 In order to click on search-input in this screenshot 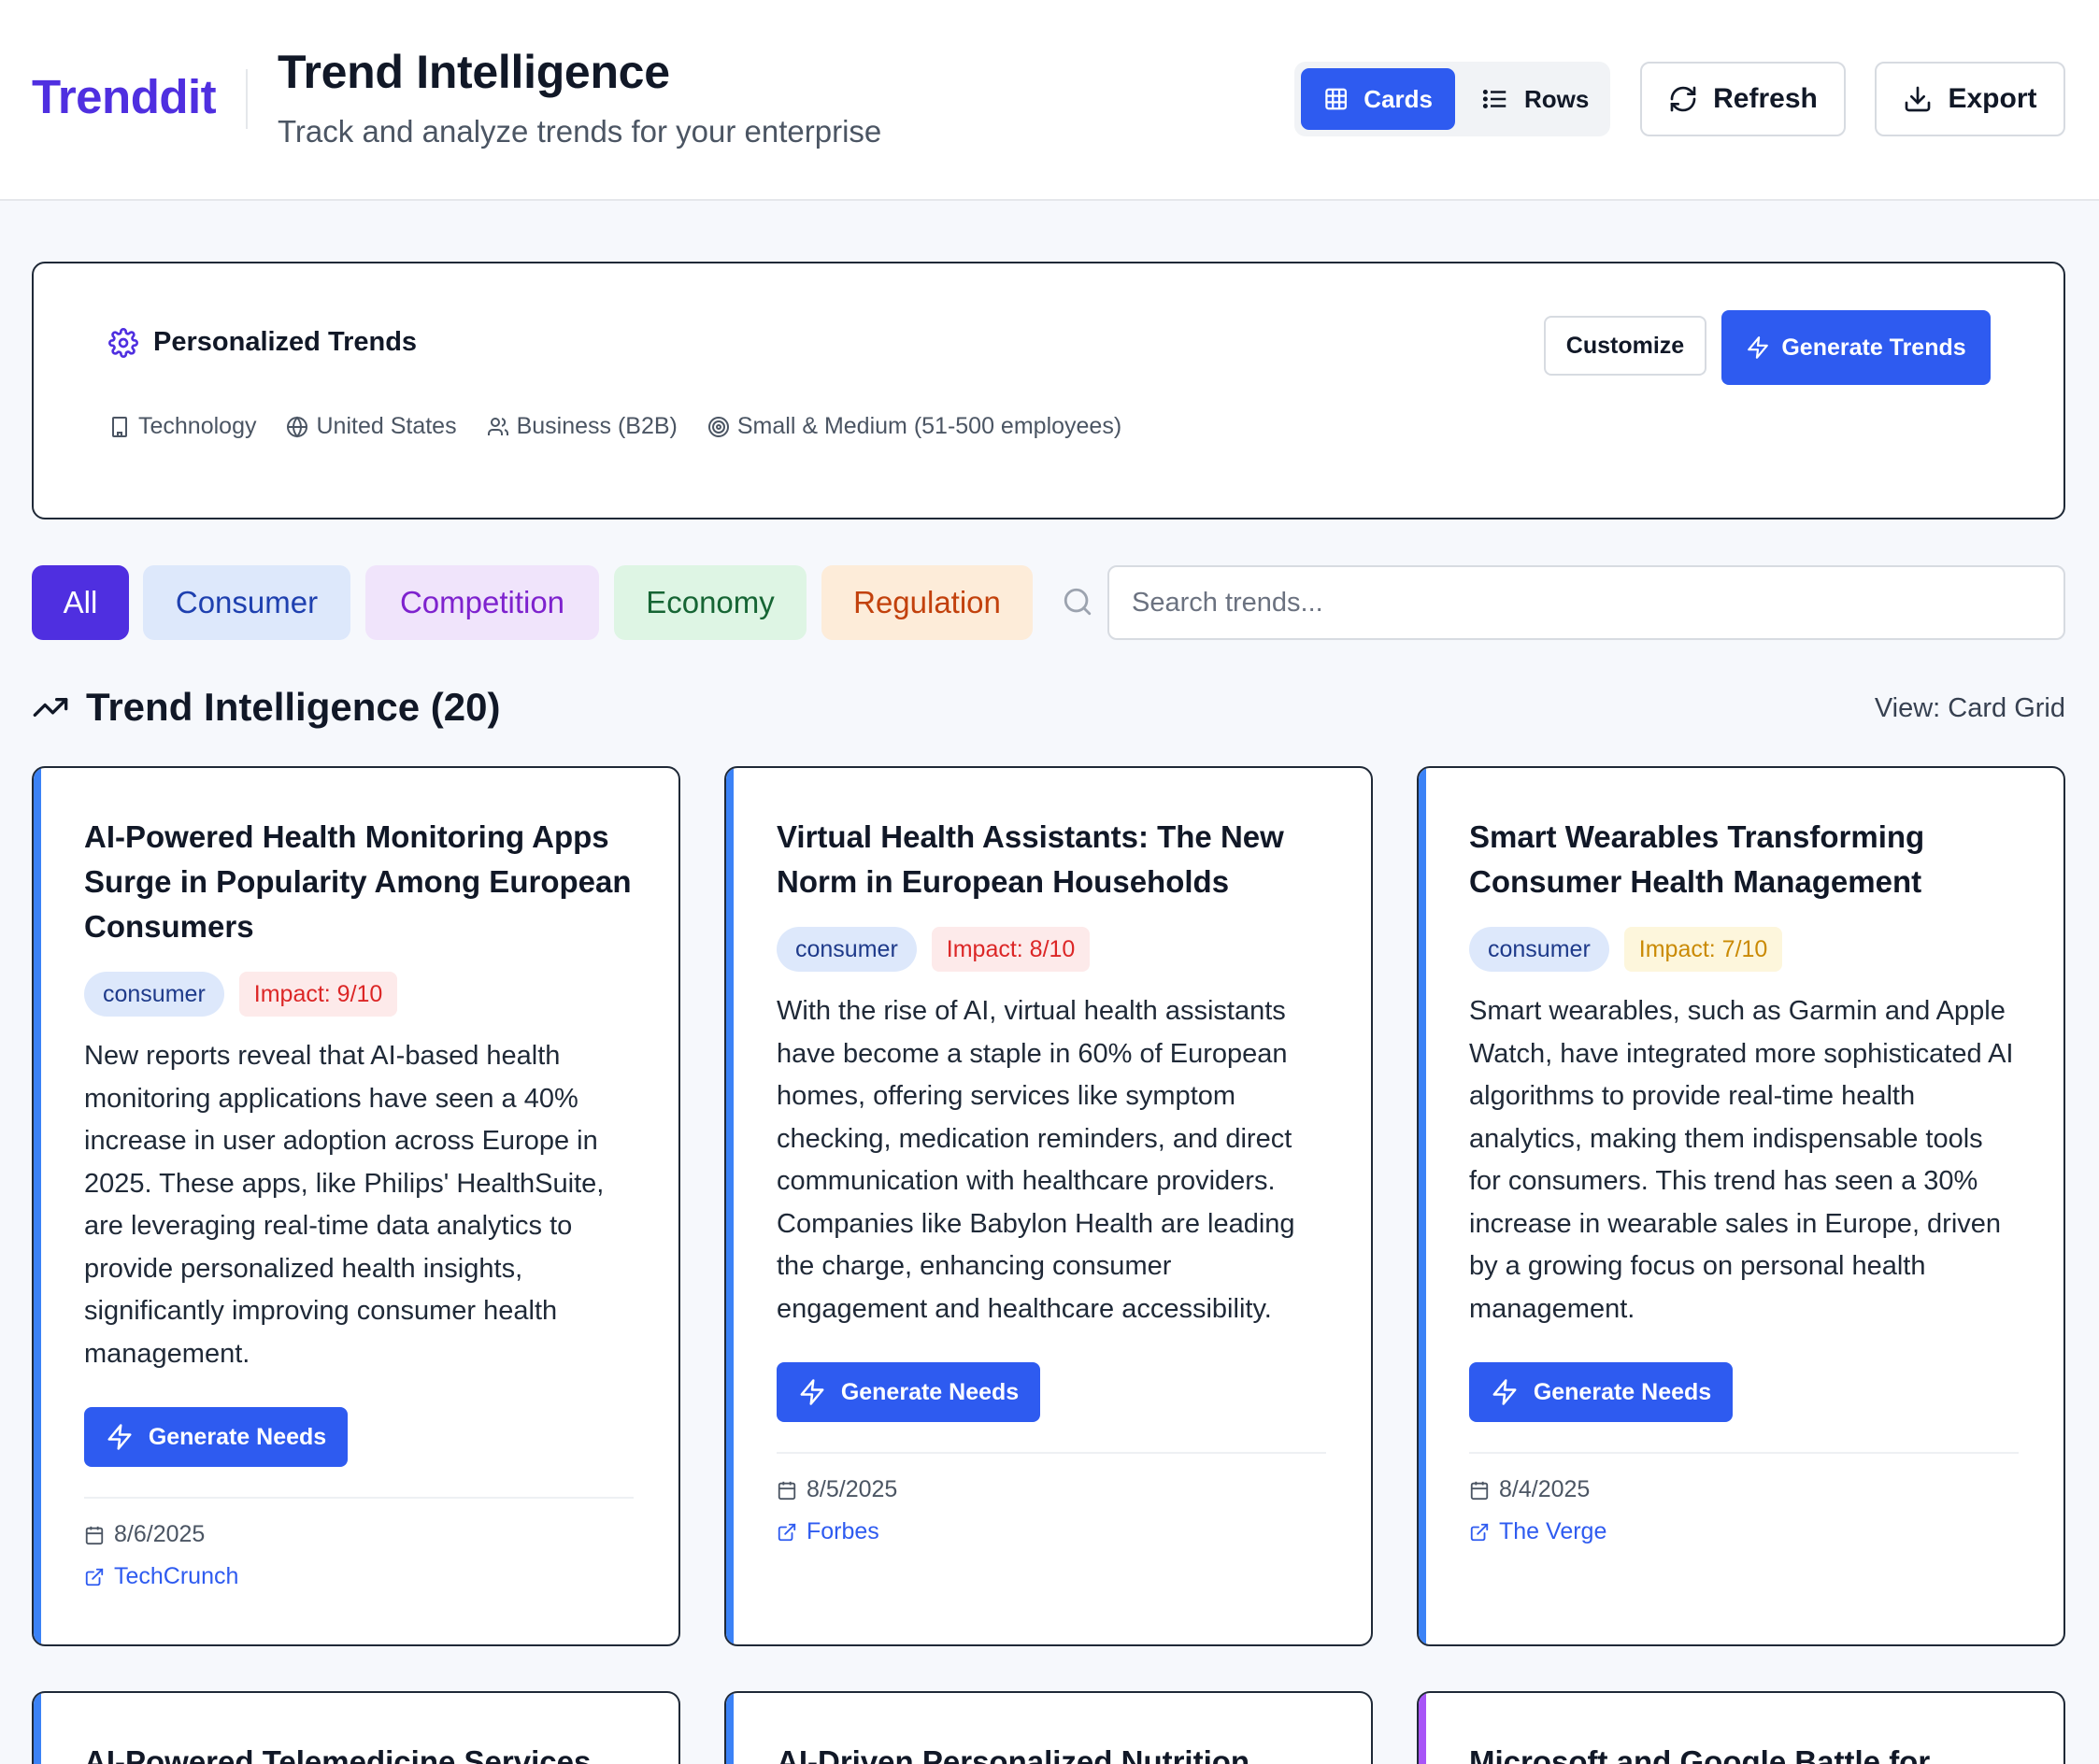, I will do `click(1586, 602)`.